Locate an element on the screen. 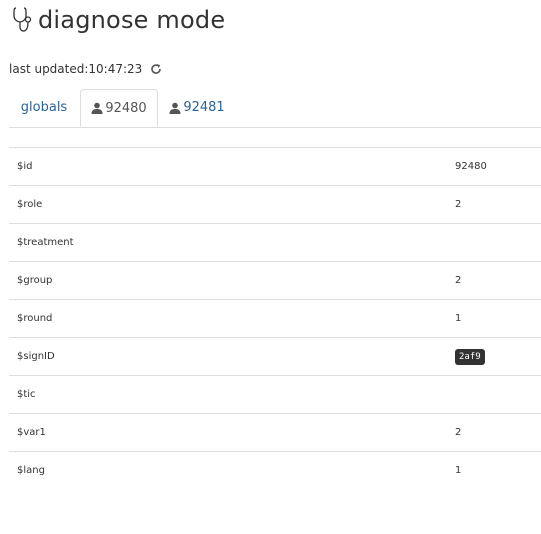 This screenshot has width=541, height=534. tab-label: globals is located at coordinates (44, 107).